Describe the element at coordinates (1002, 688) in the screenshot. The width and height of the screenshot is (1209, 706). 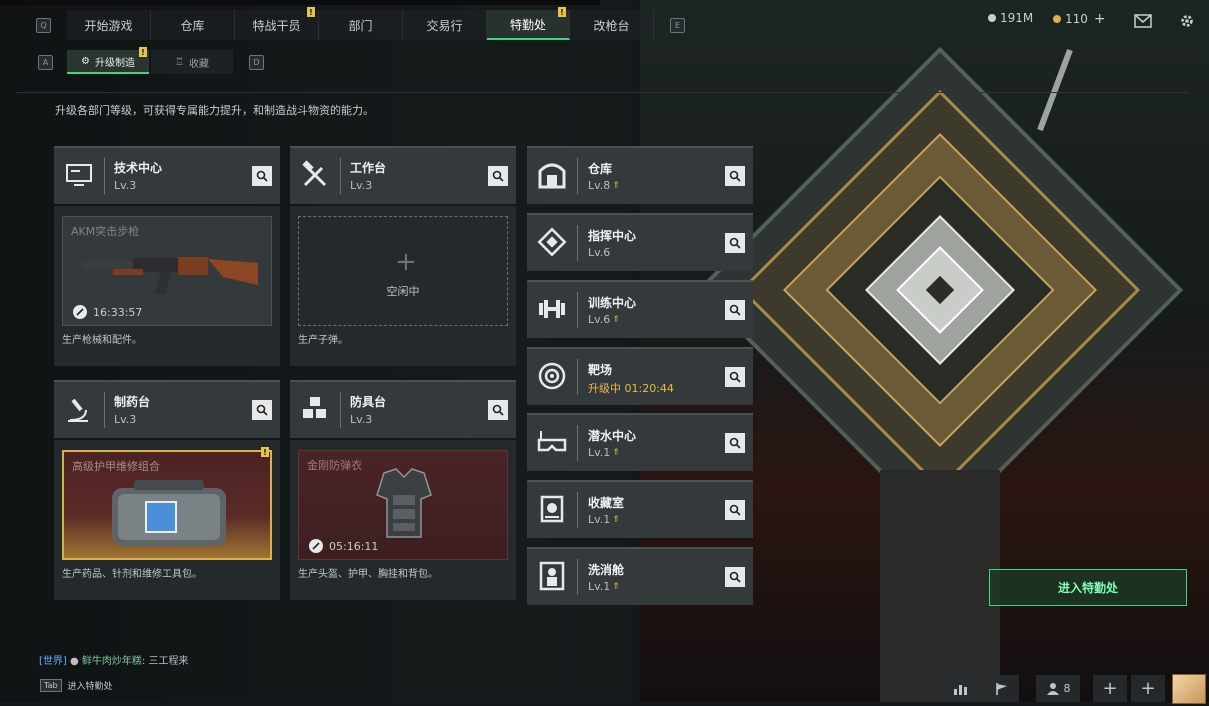
I see `flag-button` at that location.